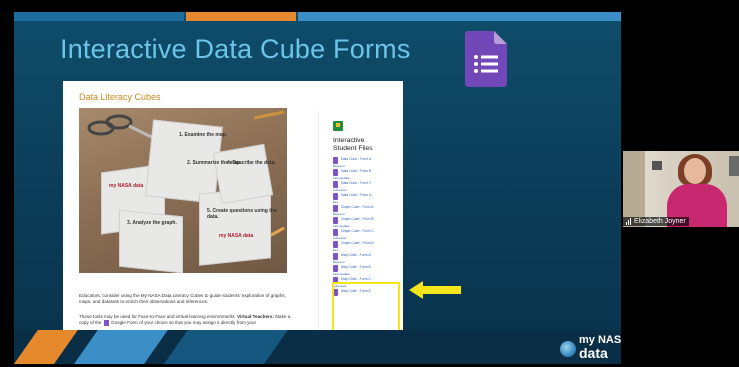 This screenshot has height=367, width=739. What do you see at coordinates (99, 16) in the screenshot?
I see `top-stripe-blue` at bounding box center [99, 16].